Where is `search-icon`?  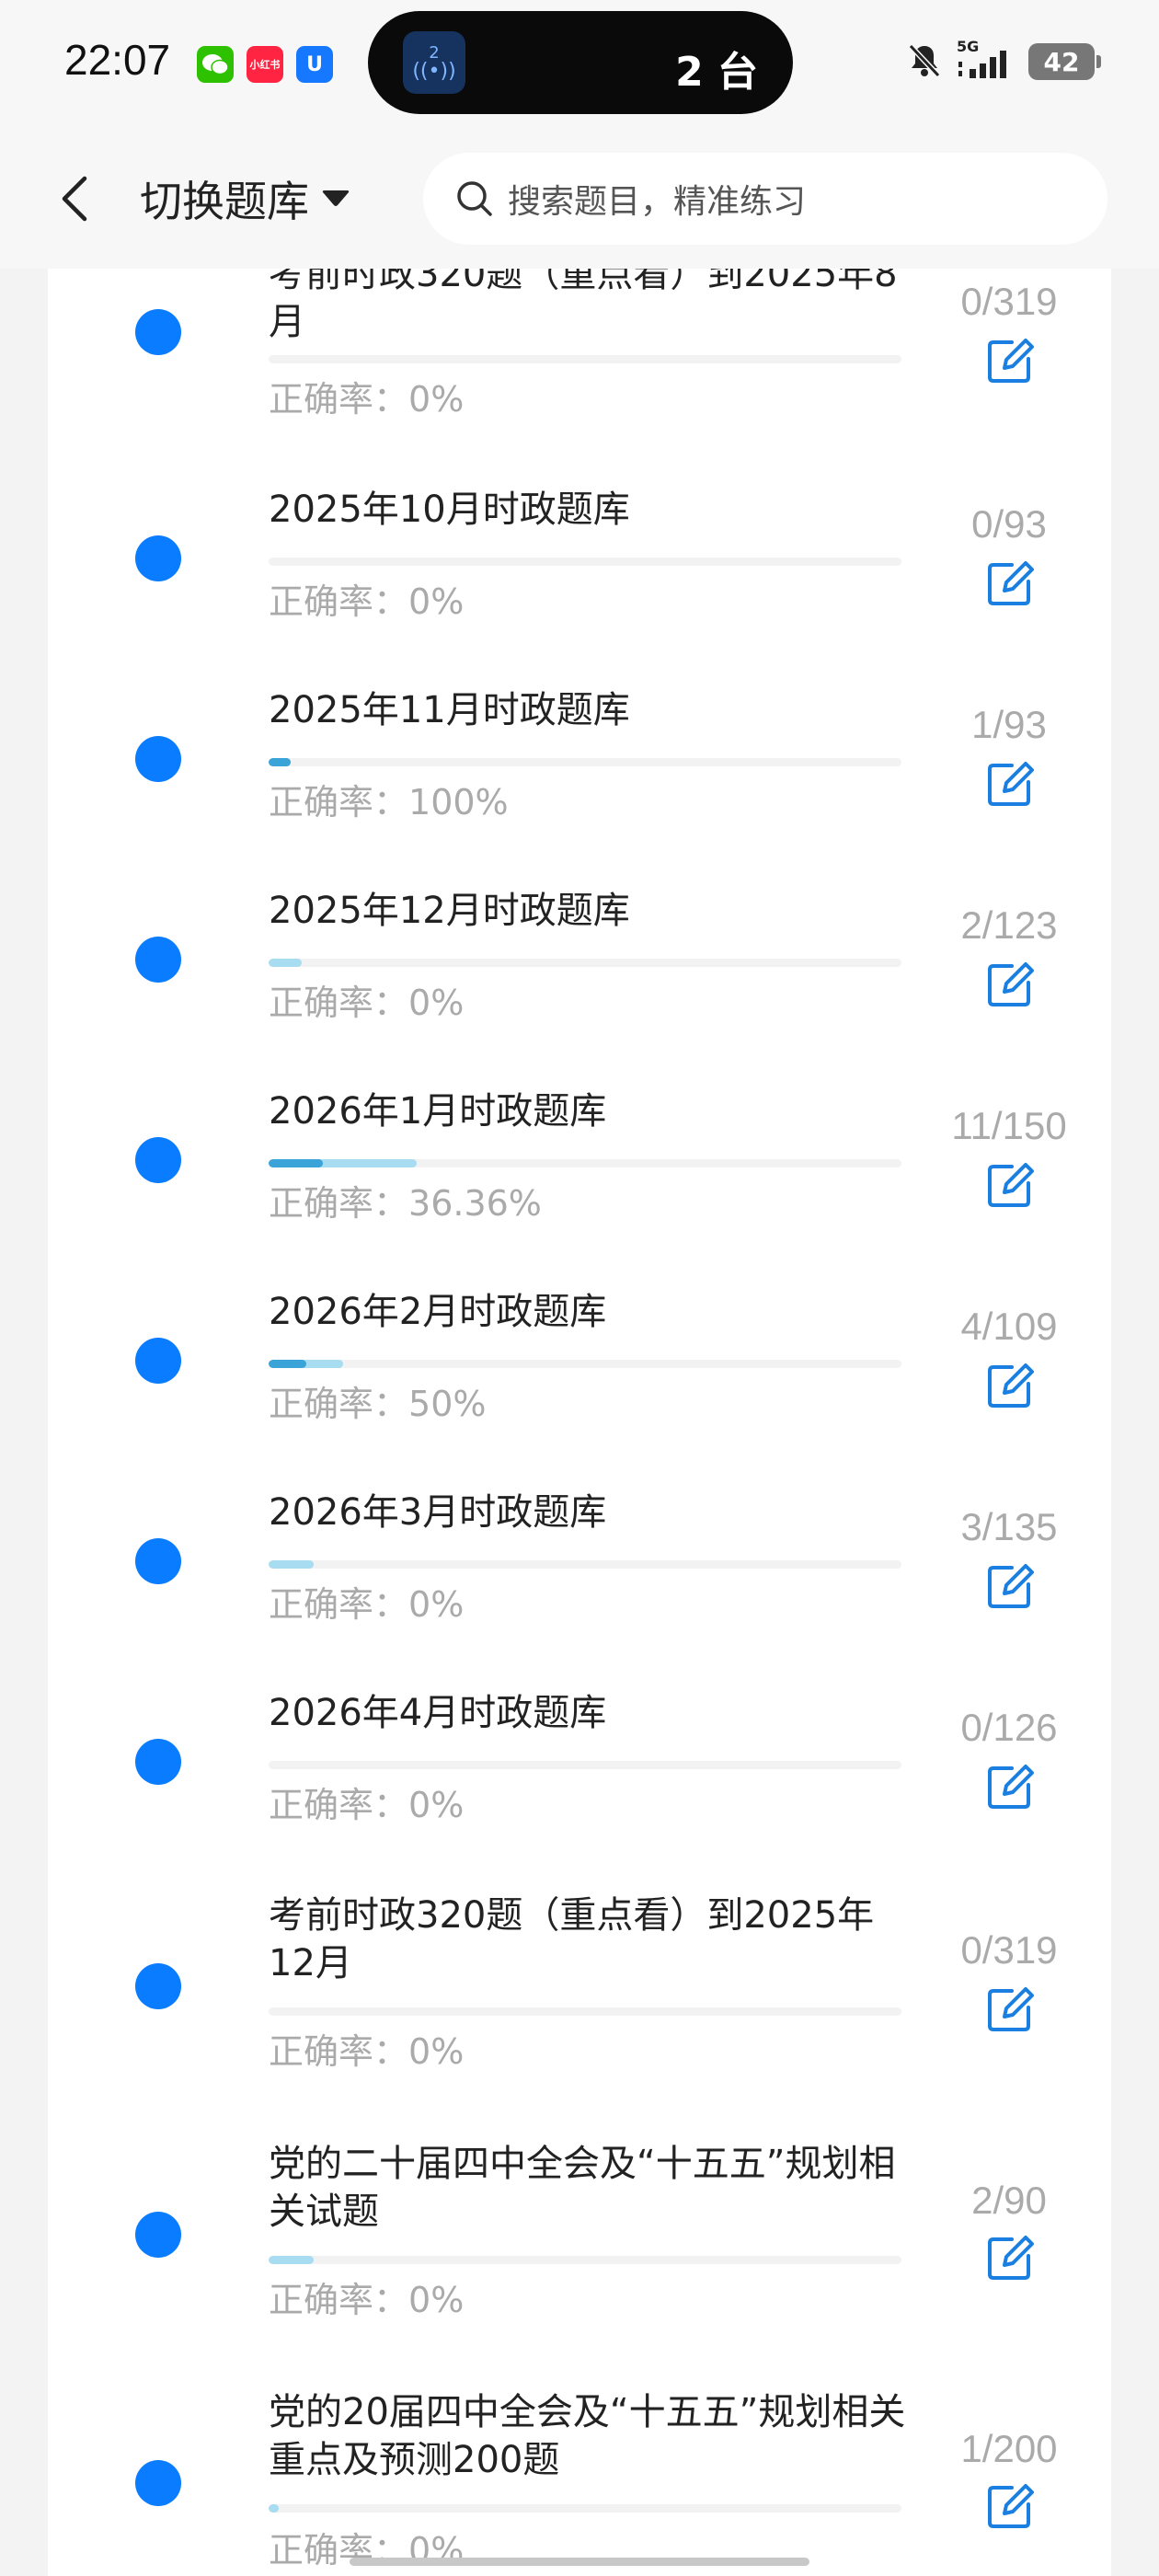 search-icon is located at coordinates (474, 198).